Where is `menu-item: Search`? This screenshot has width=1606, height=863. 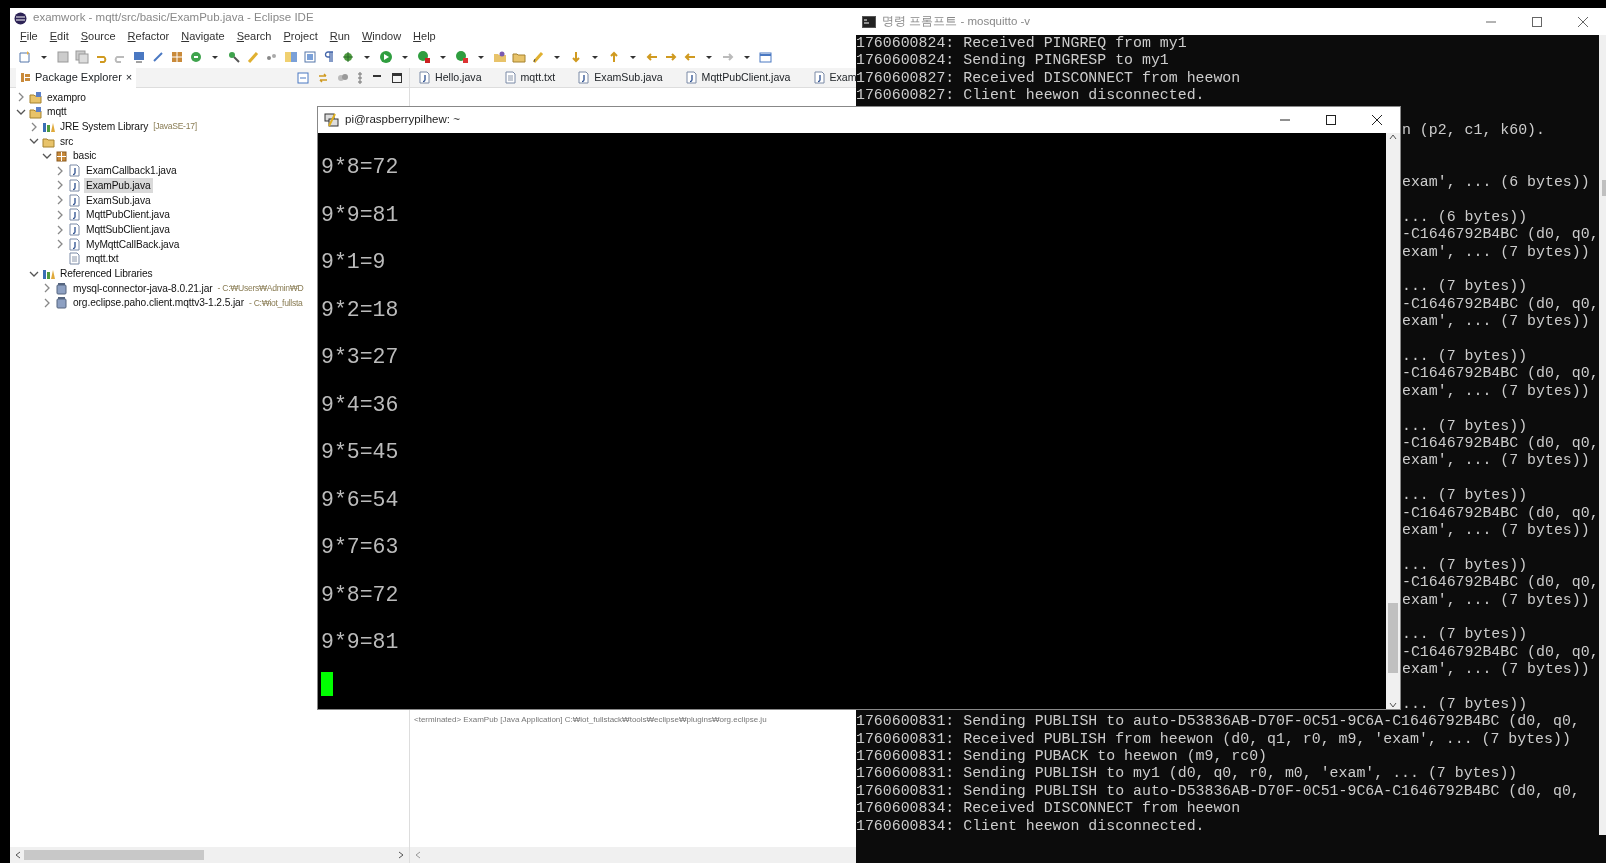 menu-item: Search is located at coordinates (254, 36).